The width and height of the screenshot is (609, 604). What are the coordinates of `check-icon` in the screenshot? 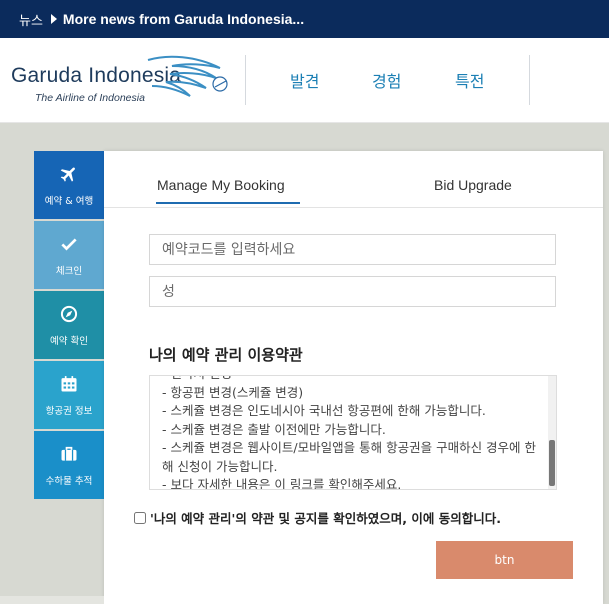 It's located at (69, 243).